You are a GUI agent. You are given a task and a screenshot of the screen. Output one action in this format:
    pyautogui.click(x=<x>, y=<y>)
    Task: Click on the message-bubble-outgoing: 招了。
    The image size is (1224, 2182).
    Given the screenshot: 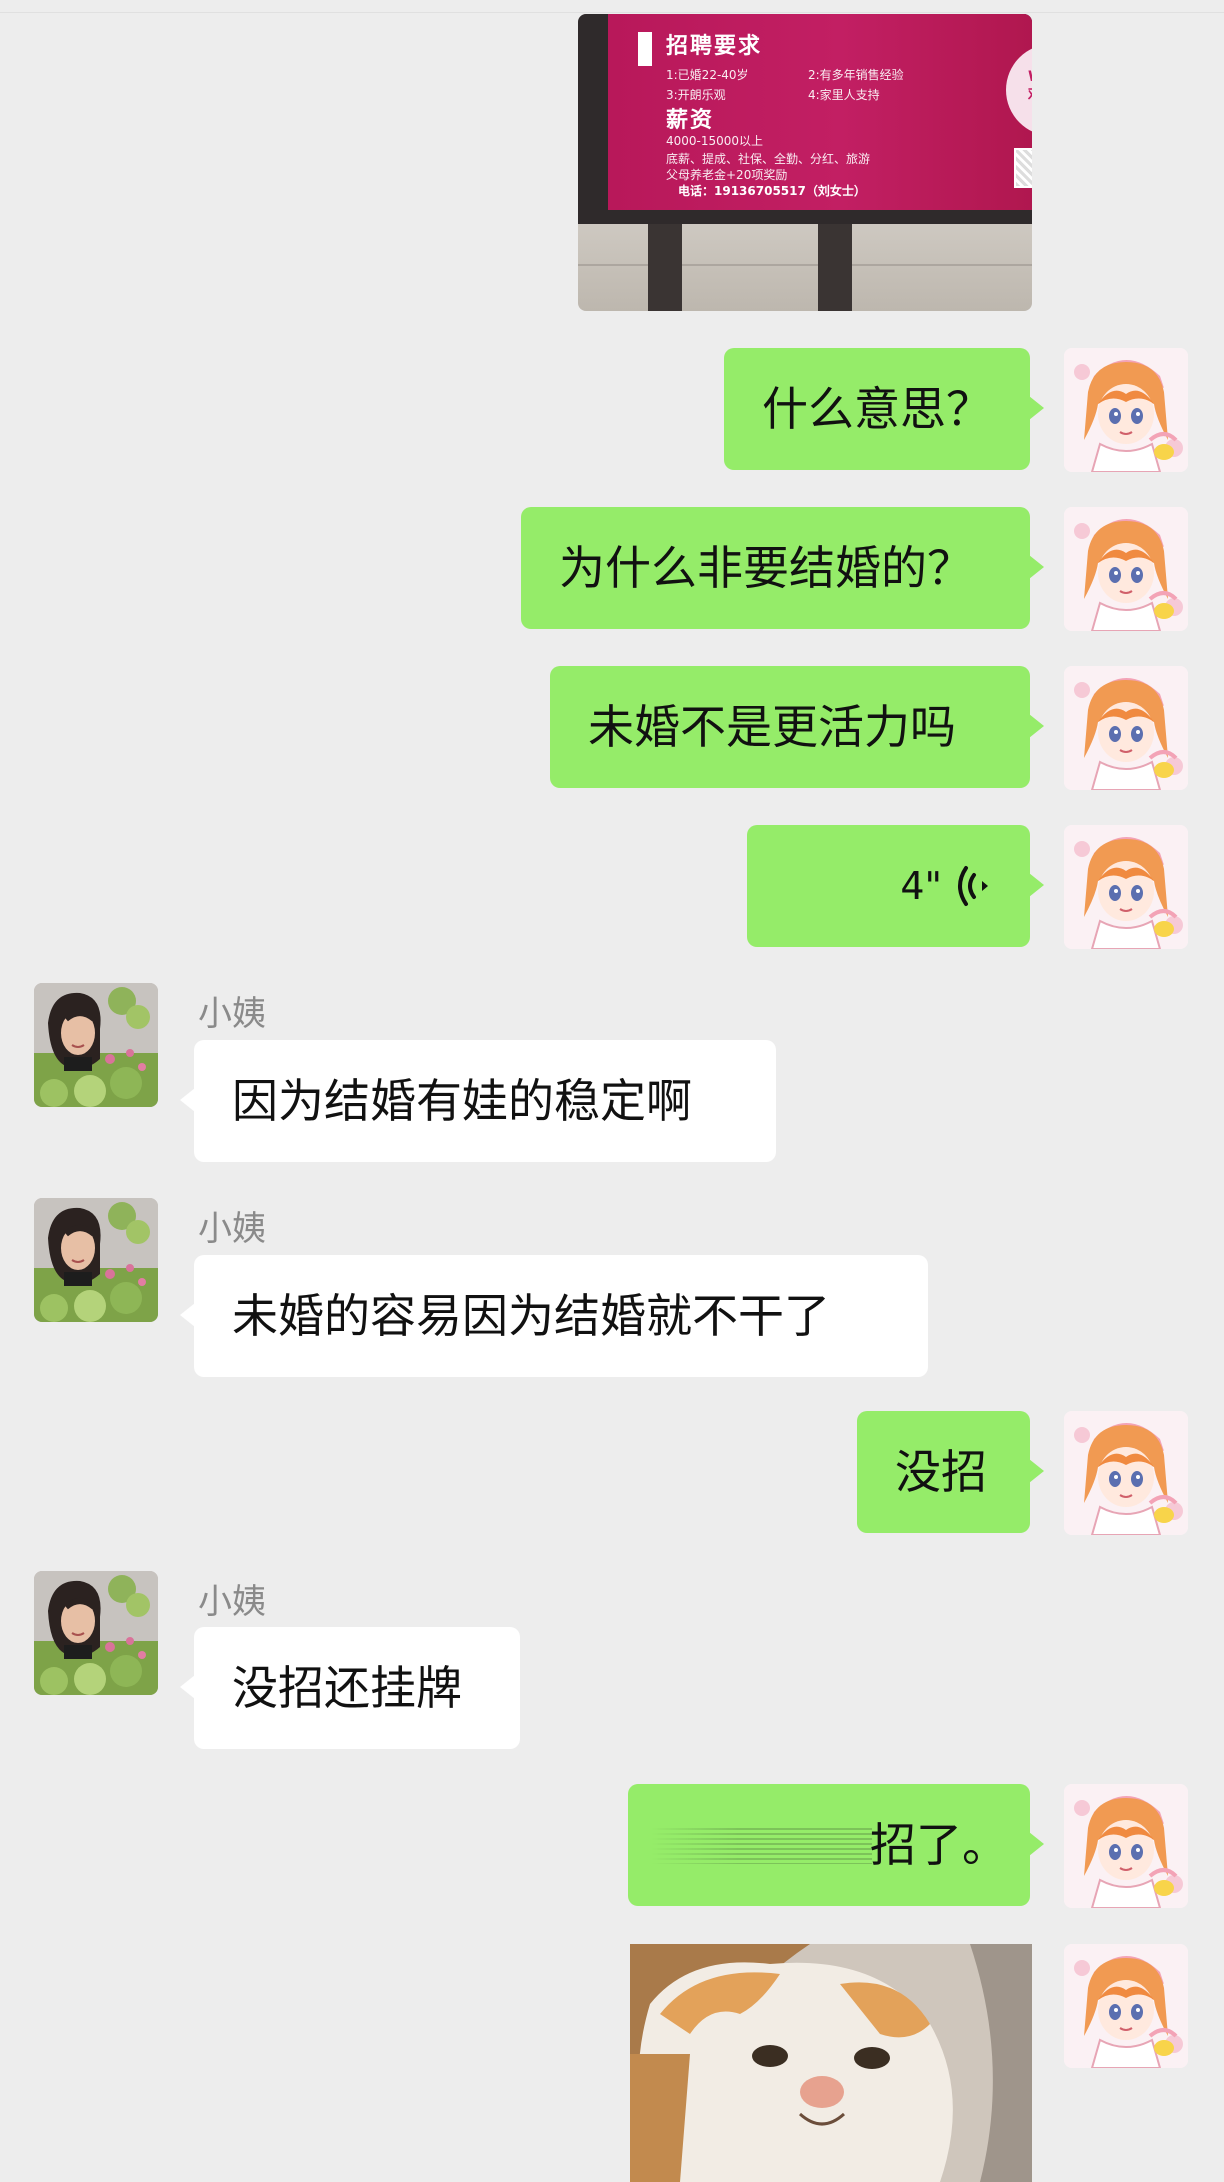 What is the action you would take?
    pyautogui.click(x=836, y=1845)
    